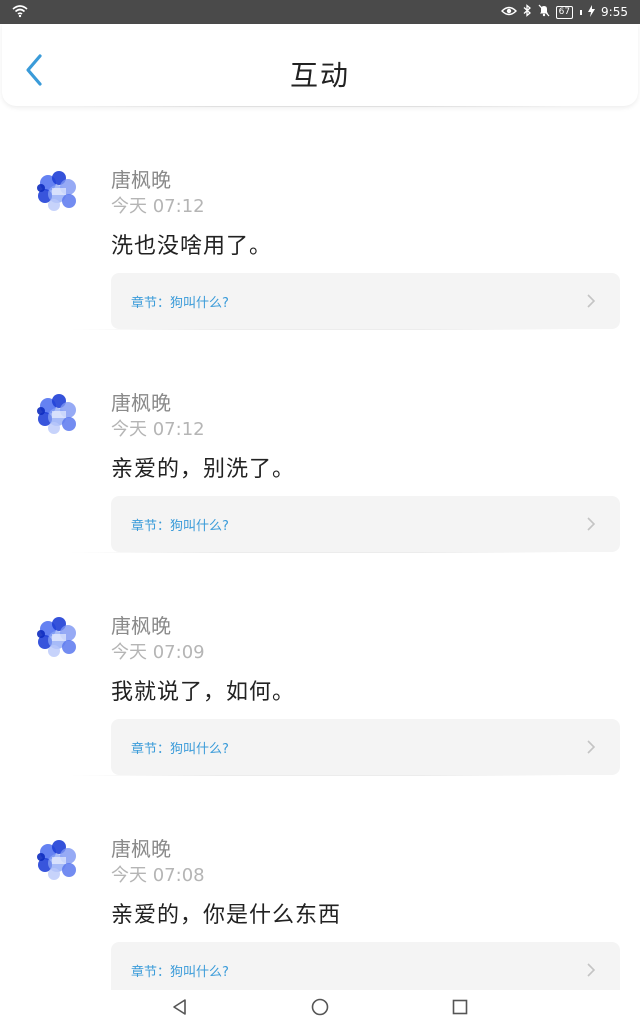  I want to click on nav-home-button, so click(320, 1007).